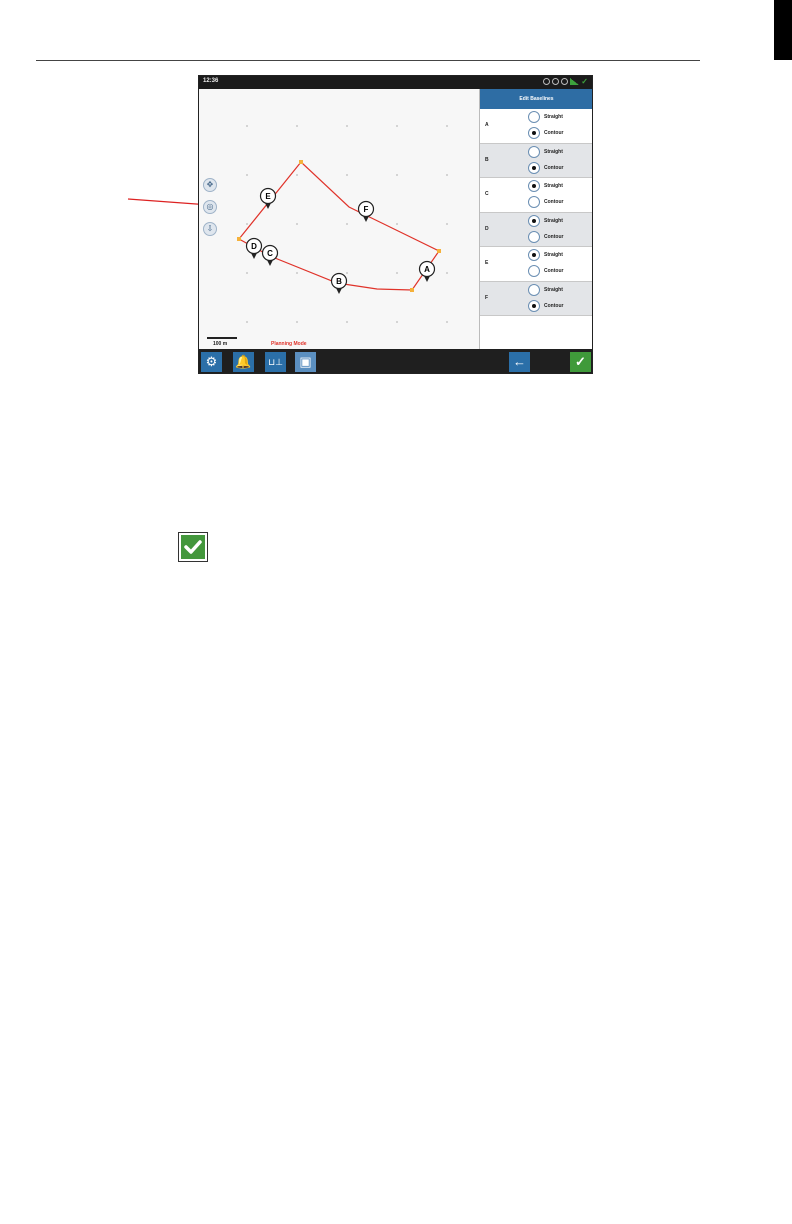  Describe the element at coordinates (536, 160) in the screenshot. I see `segment-row-b: B Straight Contour` at that location.